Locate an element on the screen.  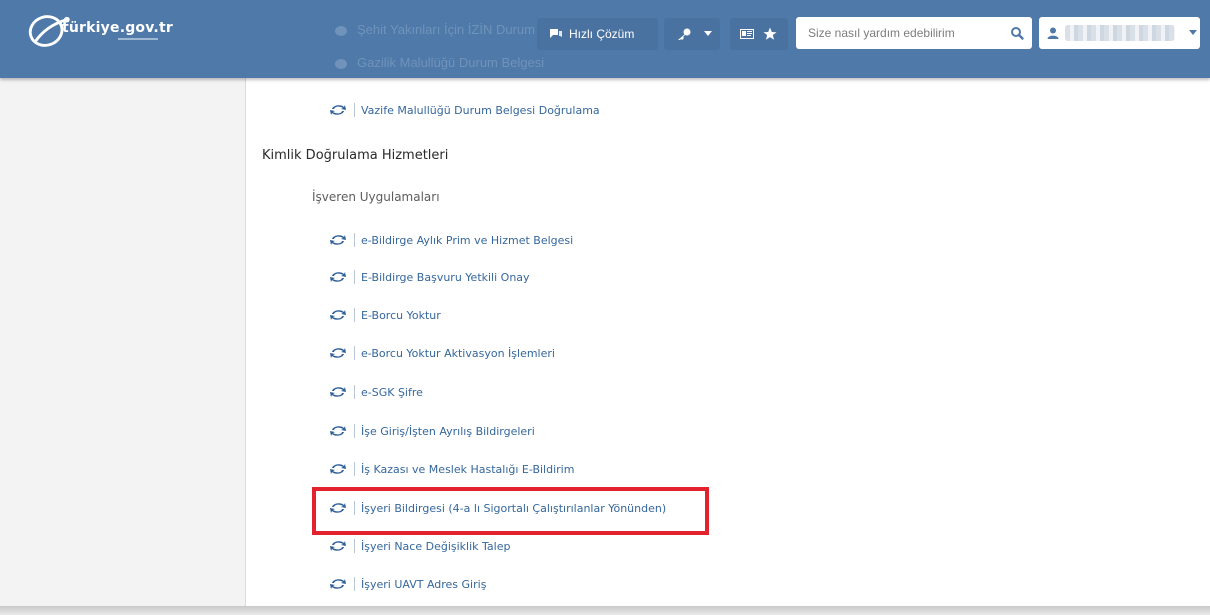
subsection-title: İşveren Uygulamaları is located at coordinates (376, 197).